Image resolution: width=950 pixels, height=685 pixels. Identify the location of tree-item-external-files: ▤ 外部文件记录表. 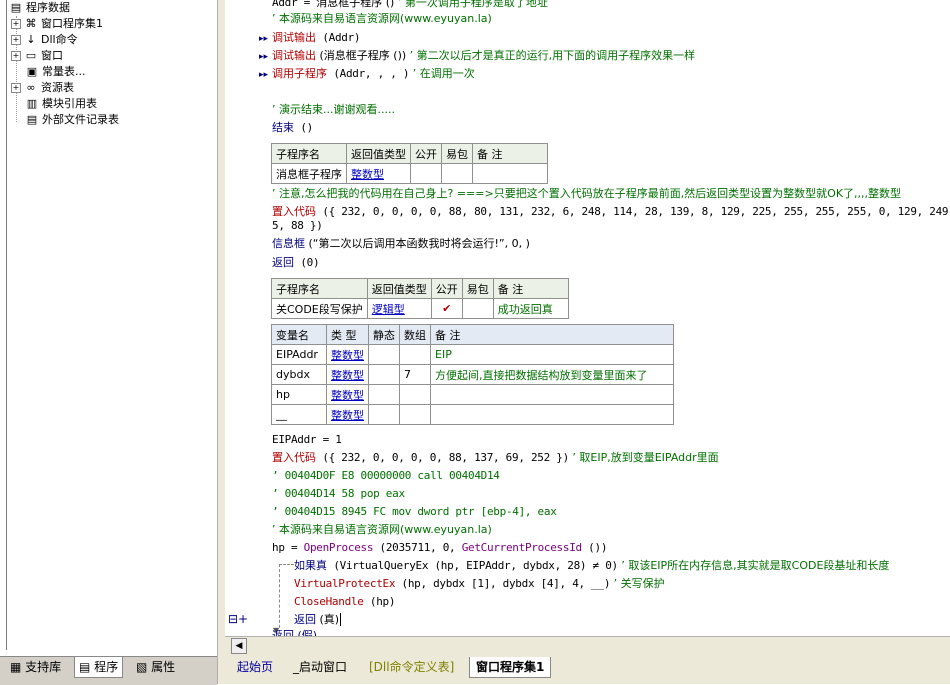
(72, 120).